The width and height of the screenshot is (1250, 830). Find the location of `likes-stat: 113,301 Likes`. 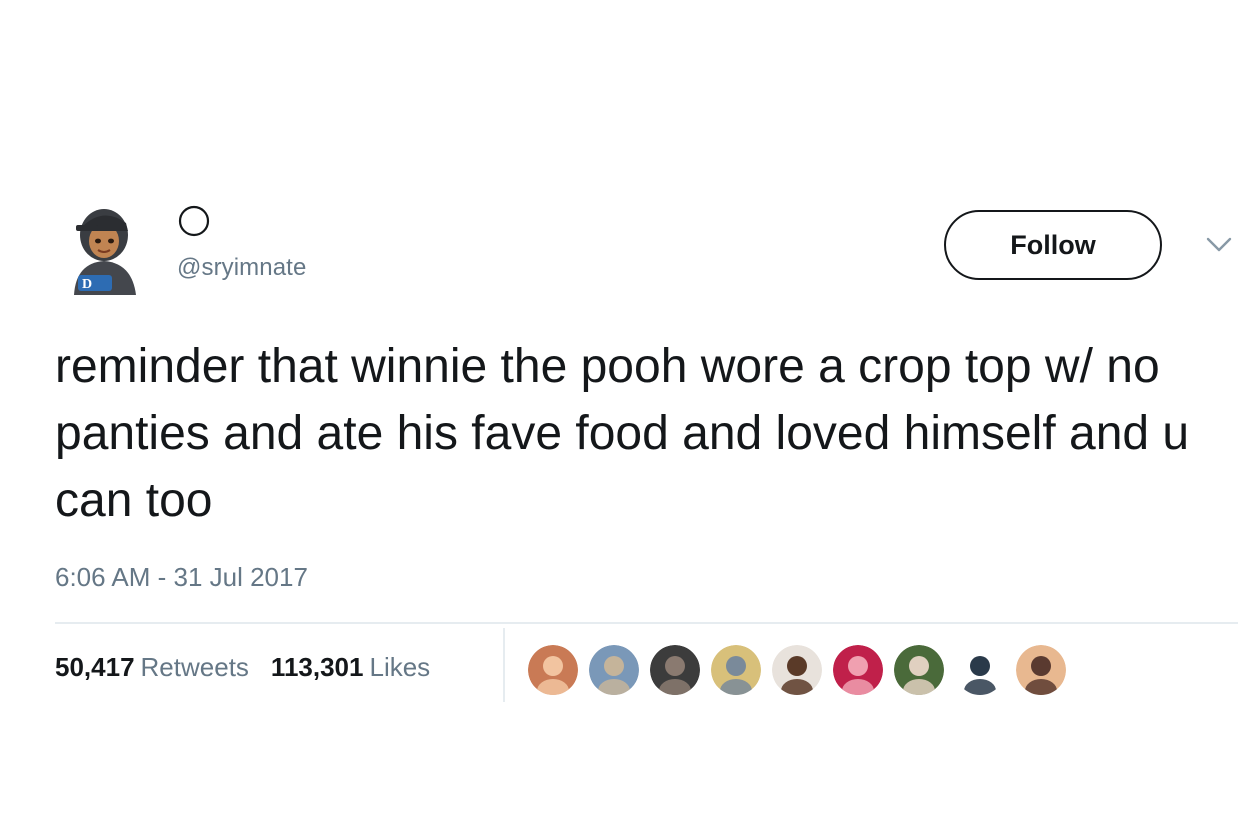

likes-stat: 113,301 Likes is located at coordinates (350, 667).